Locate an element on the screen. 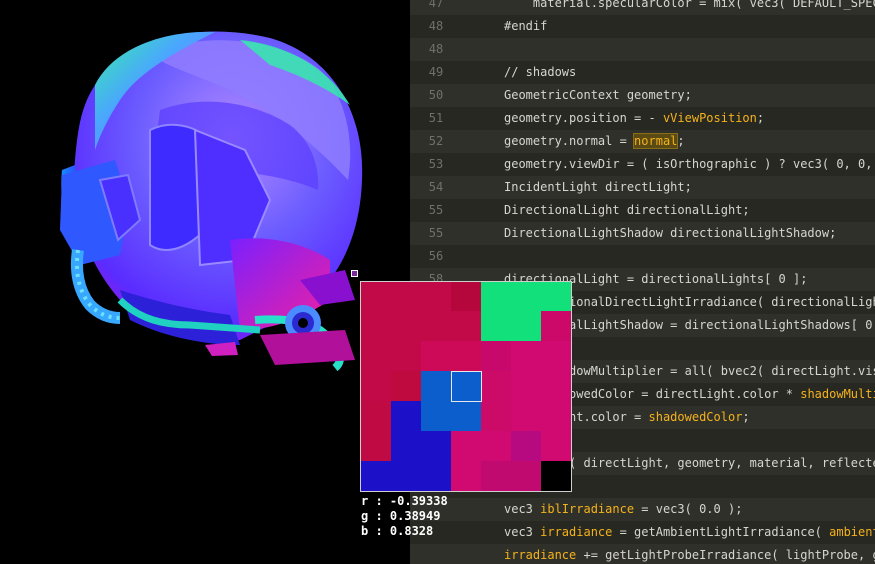 This screenshot has width=875, height=564. code-token: geometry.normal = is located at coordinates (569, 141).